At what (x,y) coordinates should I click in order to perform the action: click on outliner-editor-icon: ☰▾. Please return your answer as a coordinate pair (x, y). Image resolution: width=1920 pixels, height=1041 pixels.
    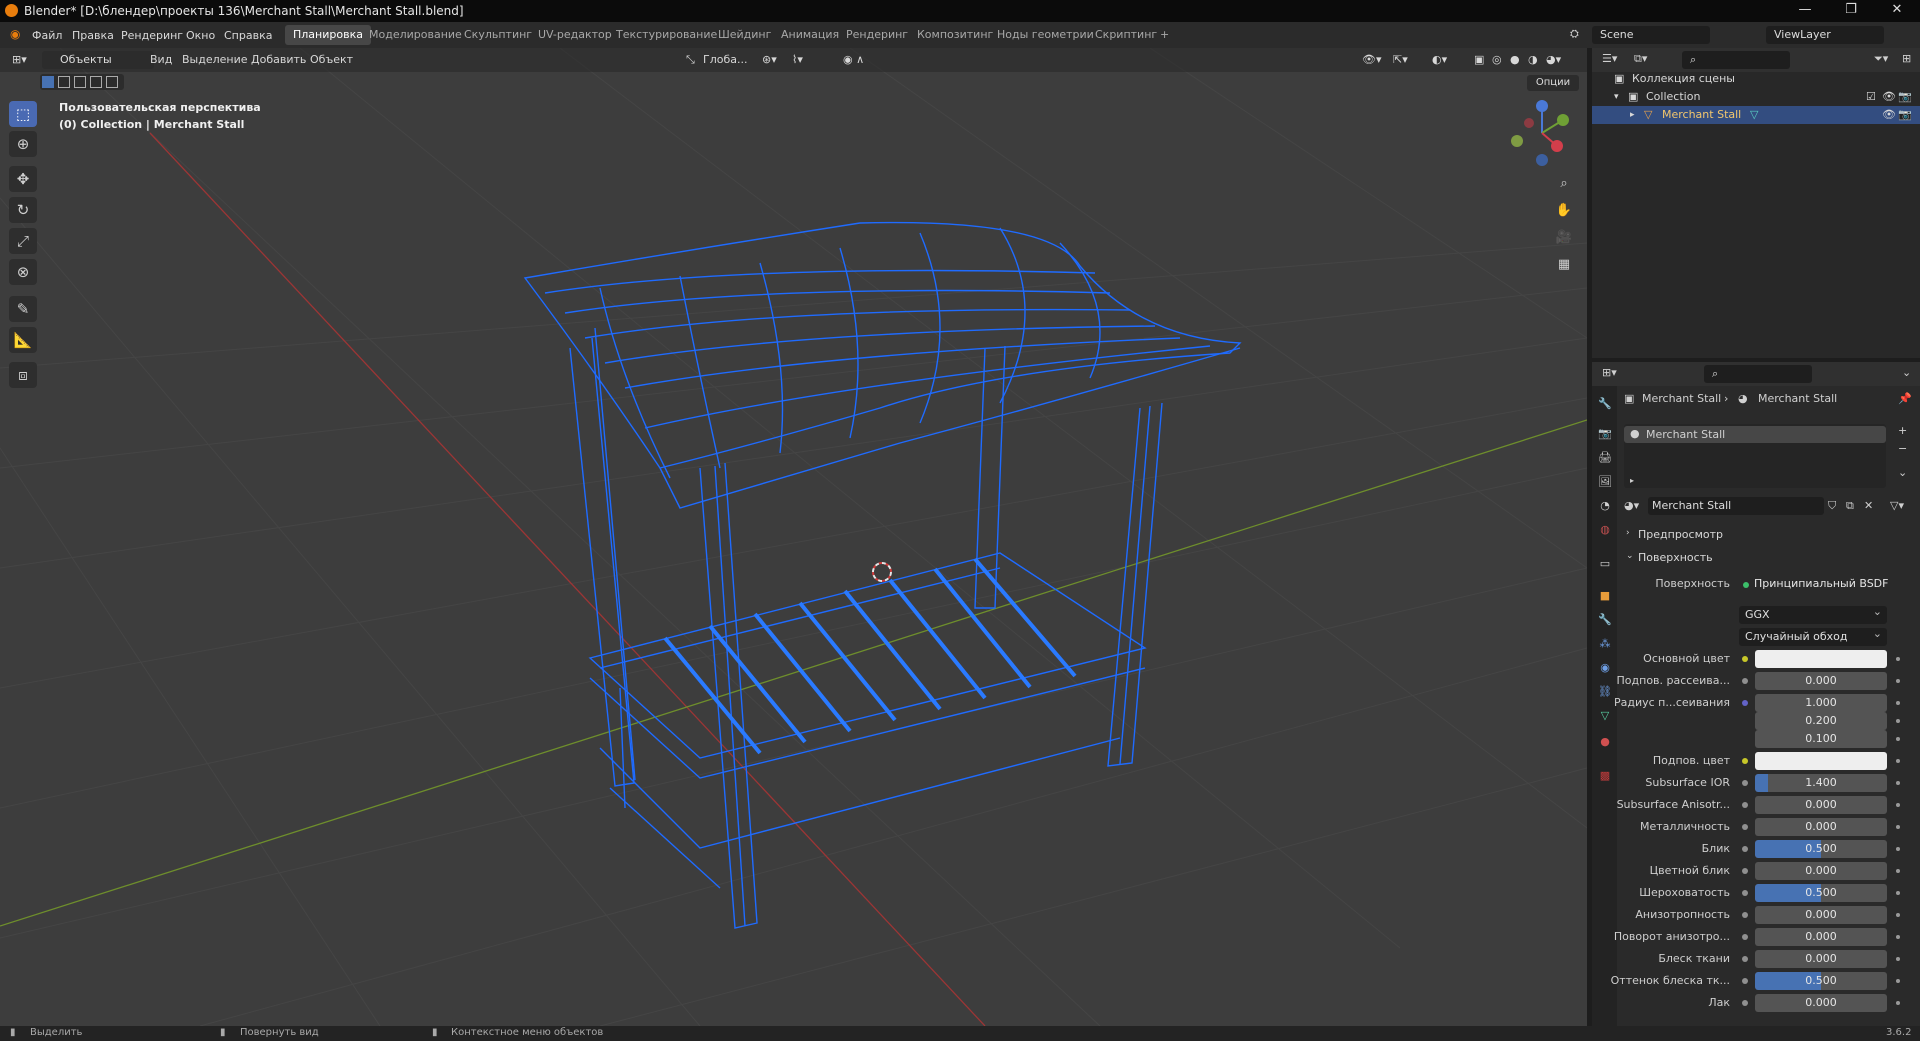
    Looking at the image, I should click on (1609, 58).